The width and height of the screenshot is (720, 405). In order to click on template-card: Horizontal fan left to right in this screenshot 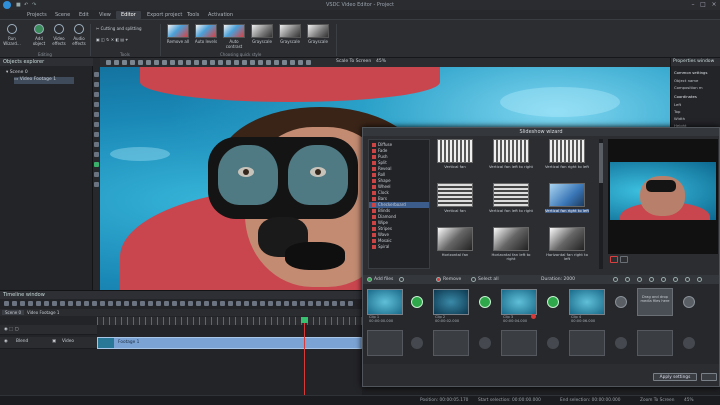, I will do `click(511, 246)`.